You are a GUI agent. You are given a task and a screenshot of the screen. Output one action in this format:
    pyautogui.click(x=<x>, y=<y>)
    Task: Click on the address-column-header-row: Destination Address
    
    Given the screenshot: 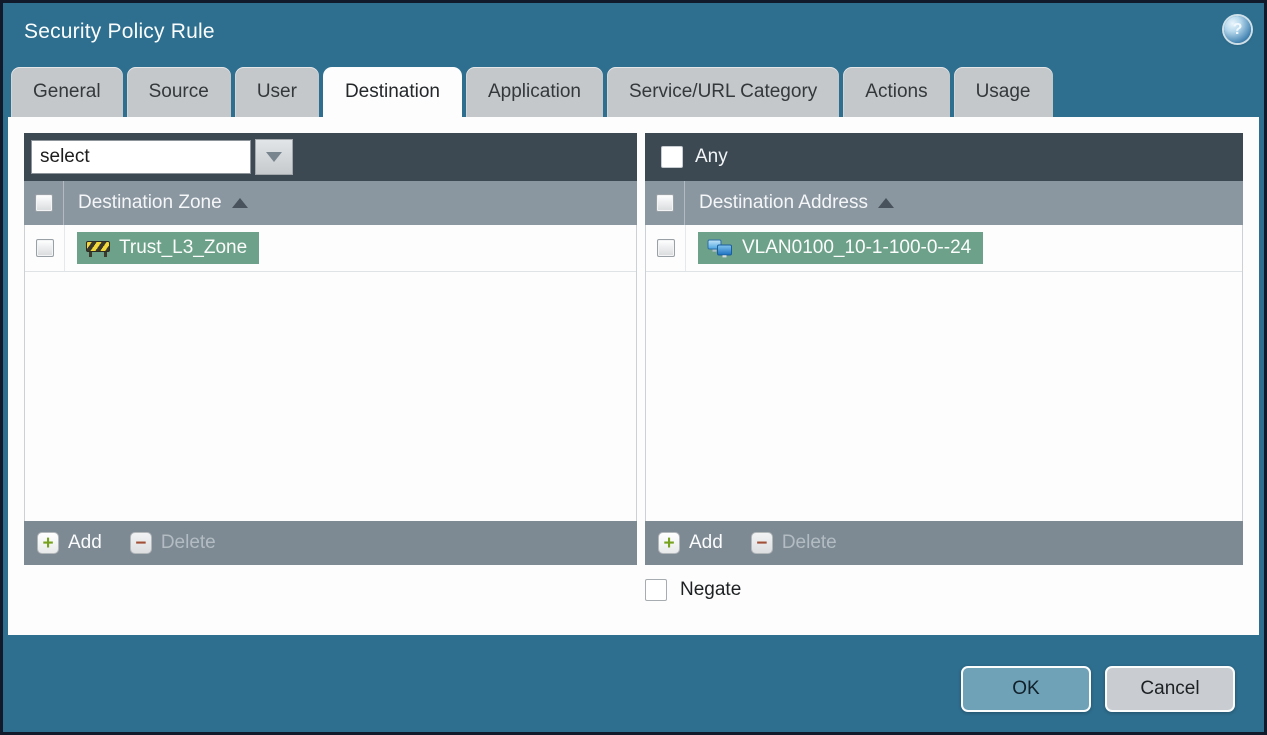 What is the action you would take?
    pyautogui.click(x=944, y=203)
    